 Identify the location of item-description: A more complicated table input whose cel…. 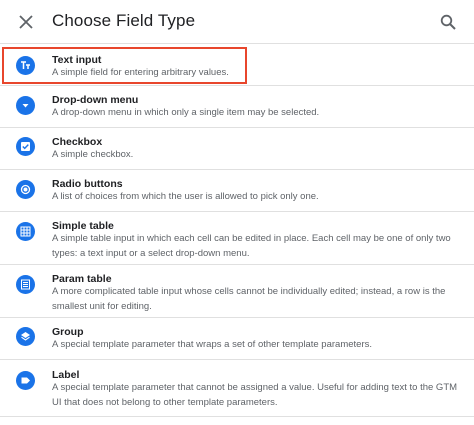
(249, 299).